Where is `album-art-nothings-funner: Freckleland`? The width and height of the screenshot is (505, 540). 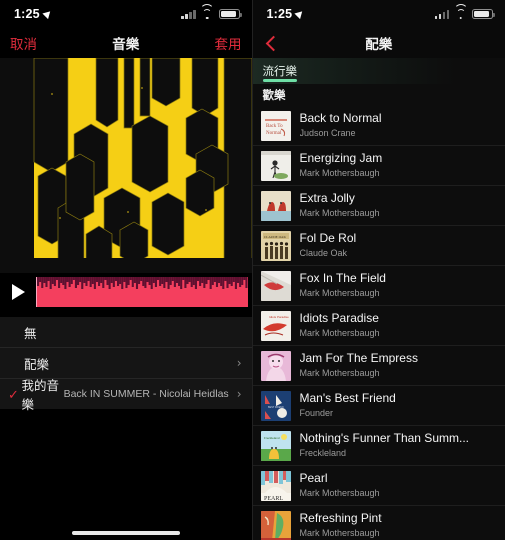
album-art-nothings-funner: Freckleland is located at coordinates (275, 445).